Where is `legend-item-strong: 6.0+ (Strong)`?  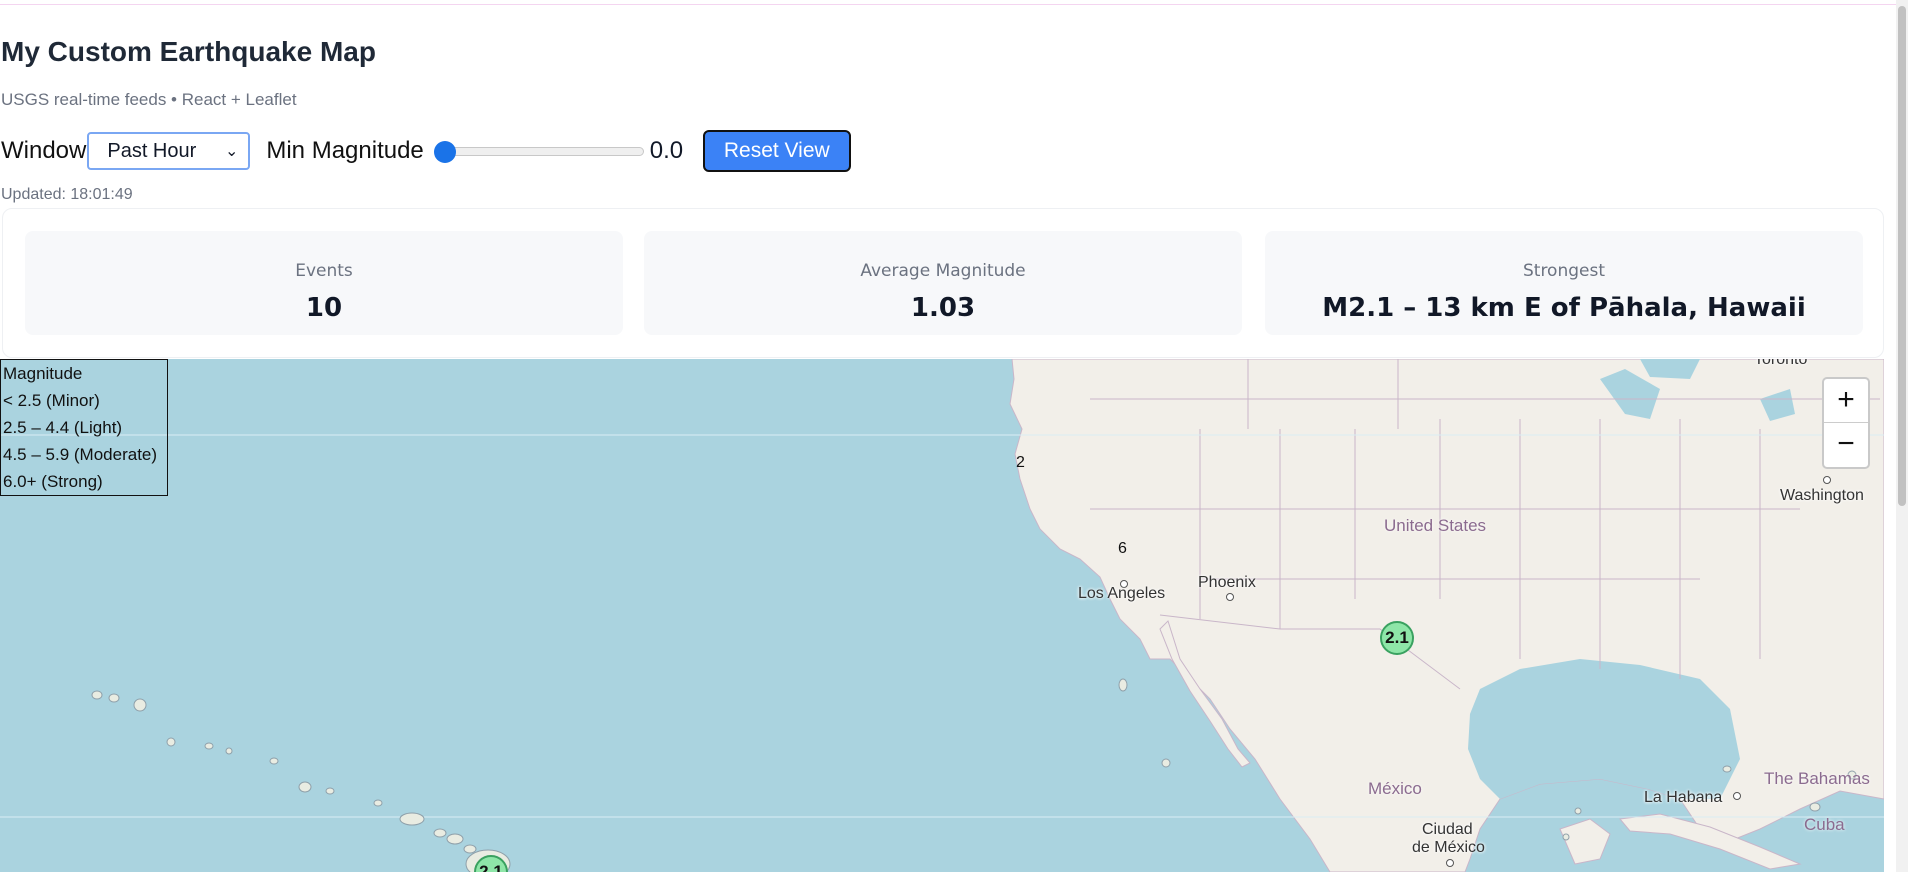 legend-item-strong: 6.0+ (Strong) is located at coordinates (53, 481).